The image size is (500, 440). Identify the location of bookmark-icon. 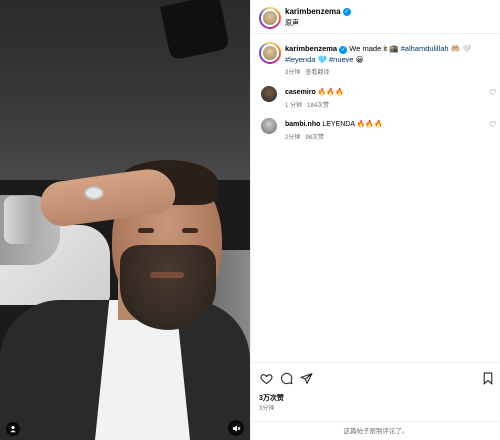
(488, 378).